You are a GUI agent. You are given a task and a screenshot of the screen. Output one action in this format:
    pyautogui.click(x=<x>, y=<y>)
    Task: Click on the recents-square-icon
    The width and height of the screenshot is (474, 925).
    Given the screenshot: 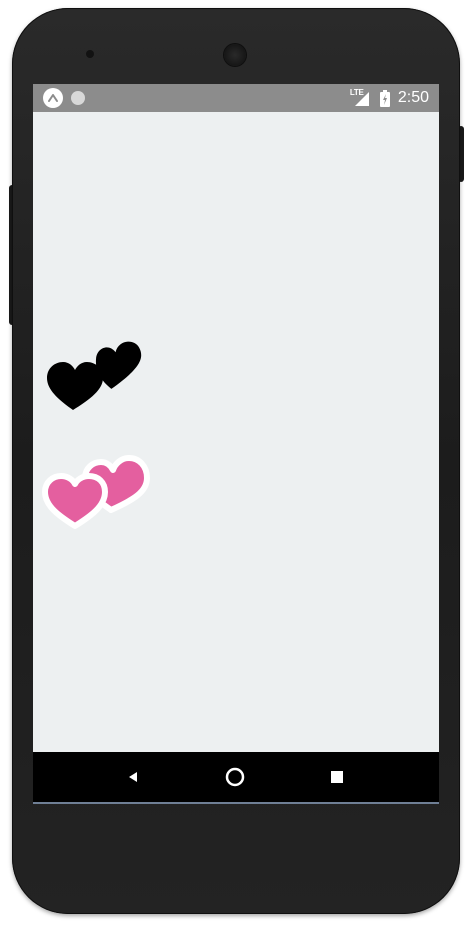 What is the action you would take?
    pyautogui.click(x=337, y=777)
    